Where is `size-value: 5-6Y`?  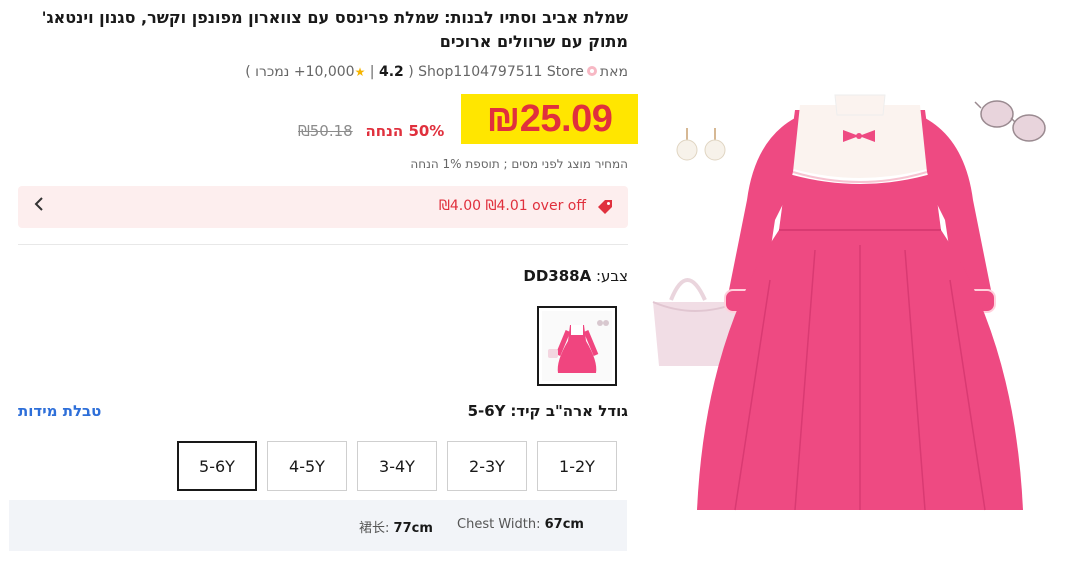
size-value: 5-6Y is located at coordinates (486, 411).